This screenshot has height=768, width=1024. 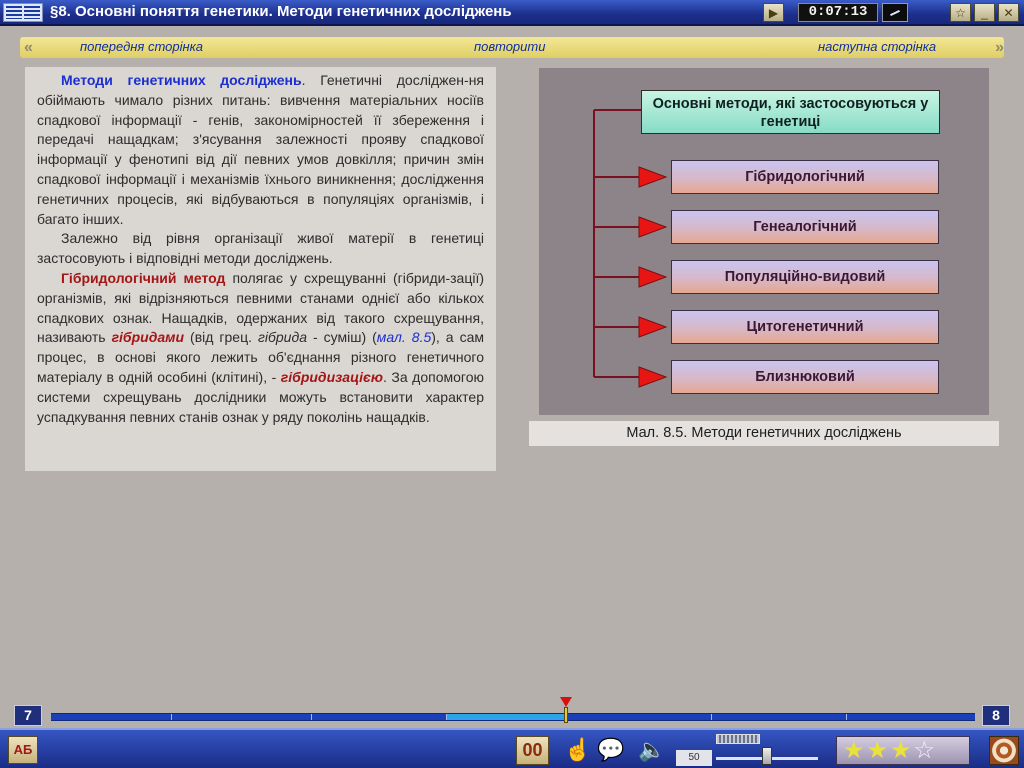 I want to click on close-icon: ✕, so click(x=1008, y=12).